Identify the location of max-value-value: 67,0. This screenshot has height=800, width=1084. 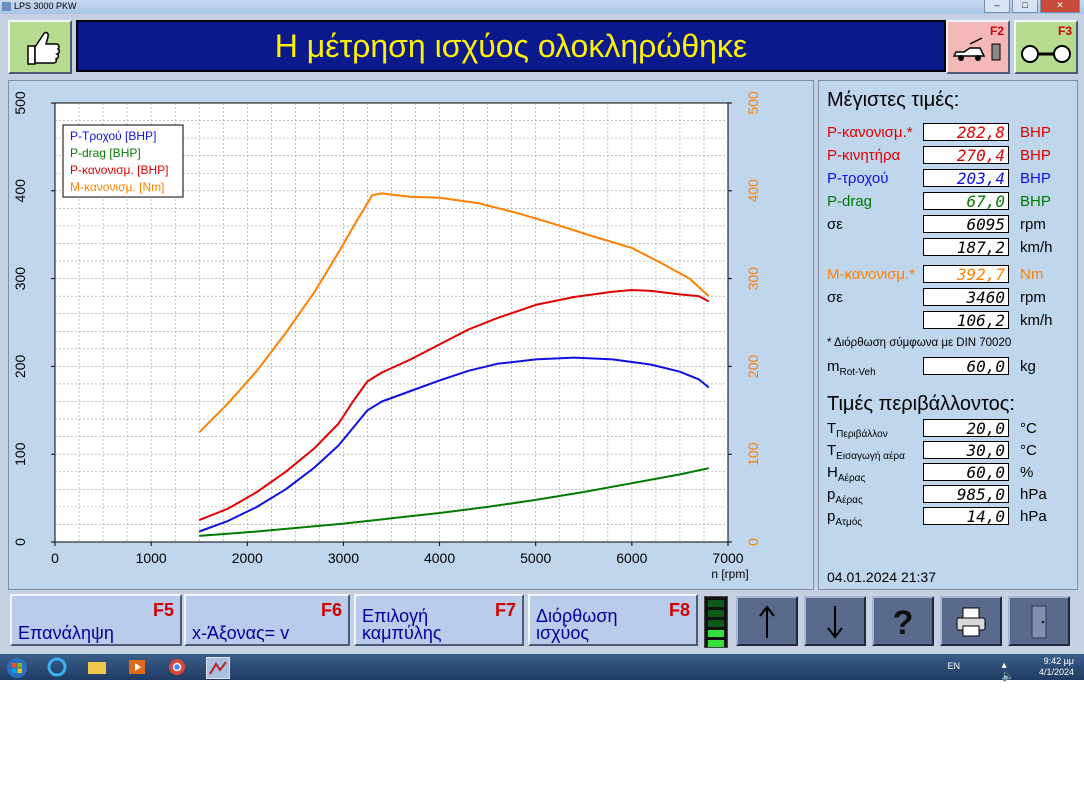
(966, 201).